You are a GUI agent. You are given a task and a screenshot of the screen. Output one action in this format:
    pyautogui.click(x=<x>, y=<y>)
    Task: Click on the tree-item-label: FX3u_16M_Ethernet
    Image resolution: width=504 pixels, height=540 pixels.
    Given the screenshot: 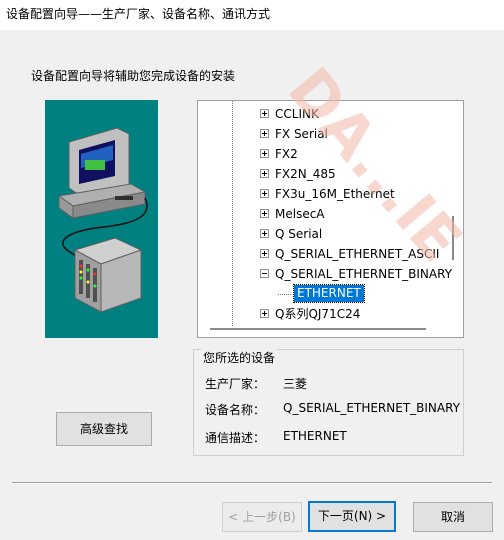 What is the action you would take?
    pyautogui.click(x=335, y=194)
    